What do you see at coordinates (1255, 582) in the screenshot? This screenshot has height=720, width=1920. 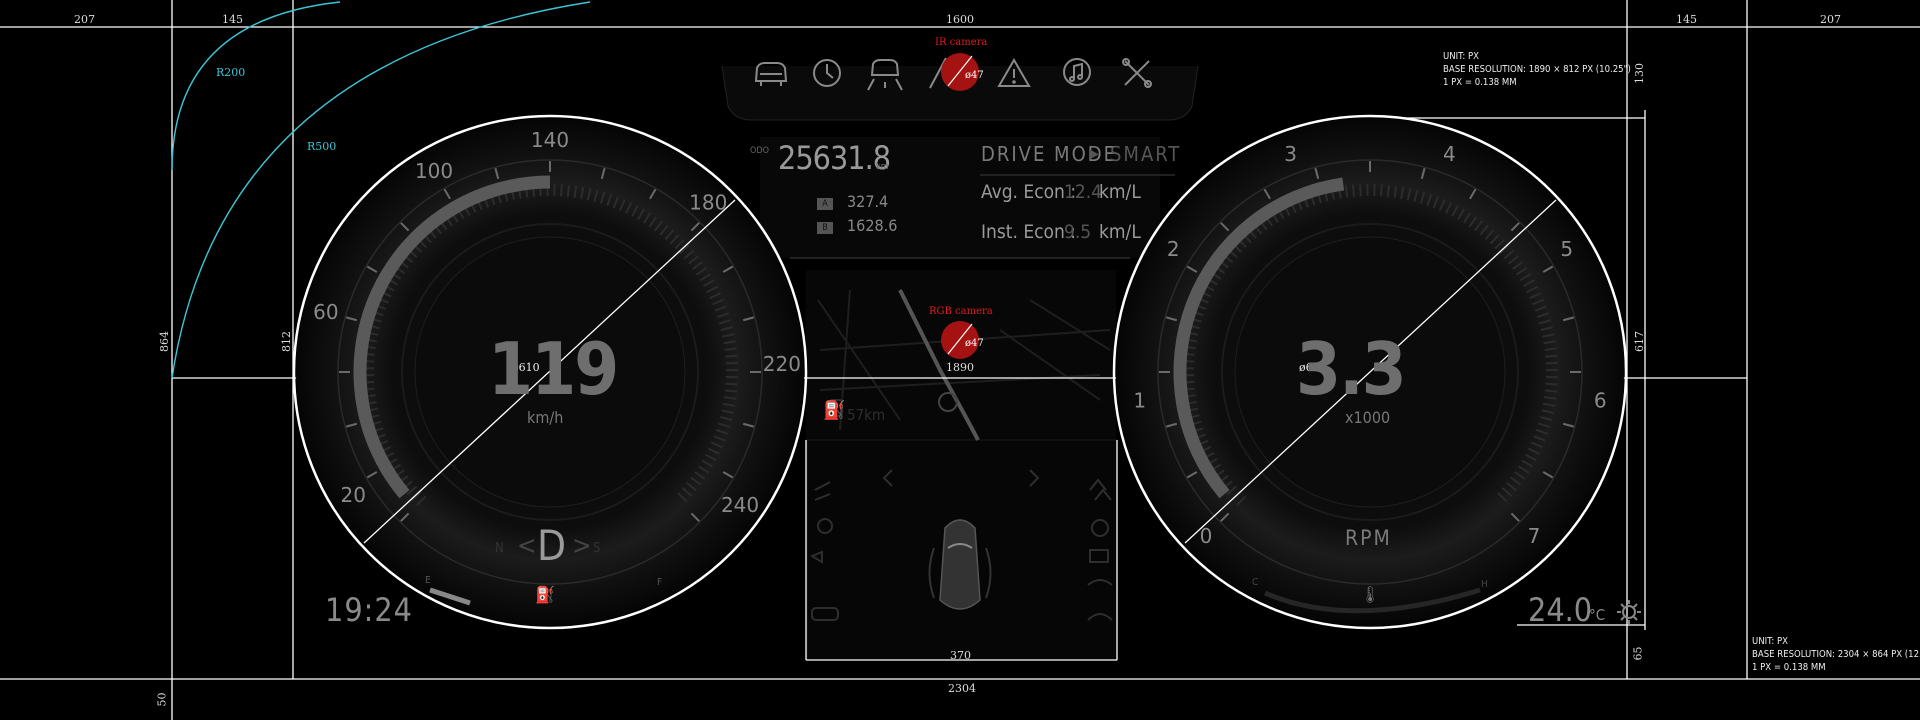 I see `temp-cold-letter: C` at bounding box center [1255, 582].